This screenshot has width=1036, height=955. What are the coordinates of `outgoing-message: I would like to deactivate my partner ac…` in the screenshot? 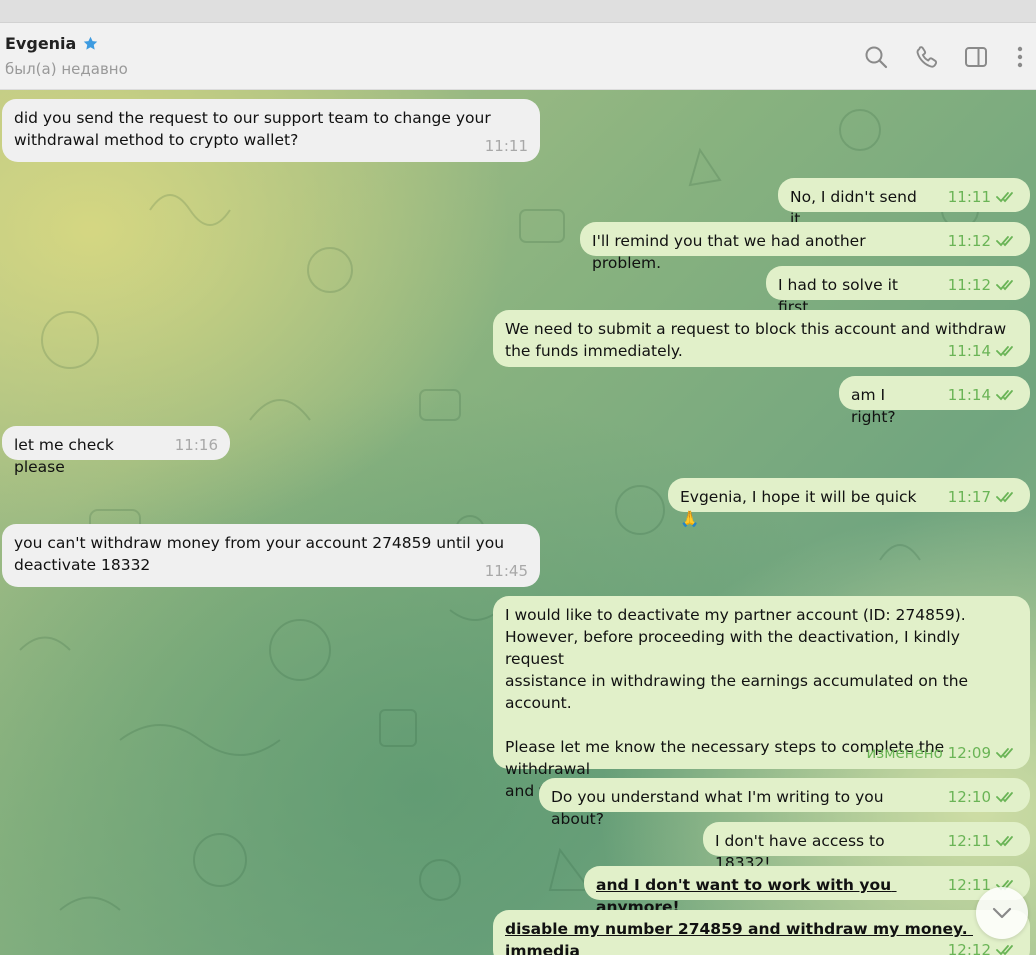 It's located at (761, 698).